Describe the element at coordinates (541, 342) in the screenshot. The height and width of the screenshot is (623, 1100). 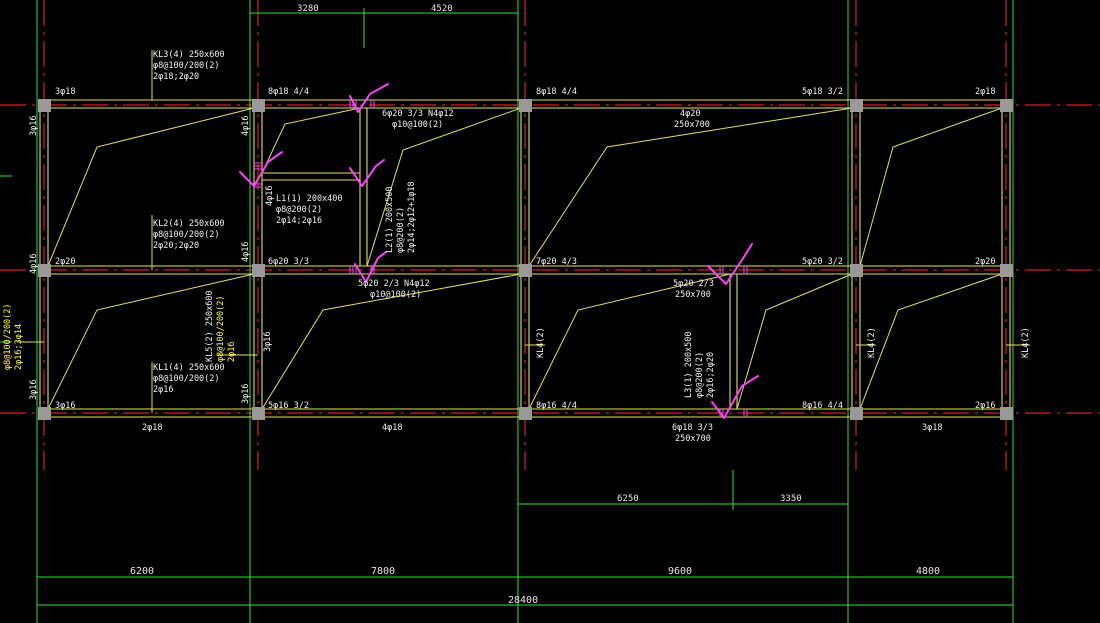
I see `kl4-label-a: KL4(2)` at that location.